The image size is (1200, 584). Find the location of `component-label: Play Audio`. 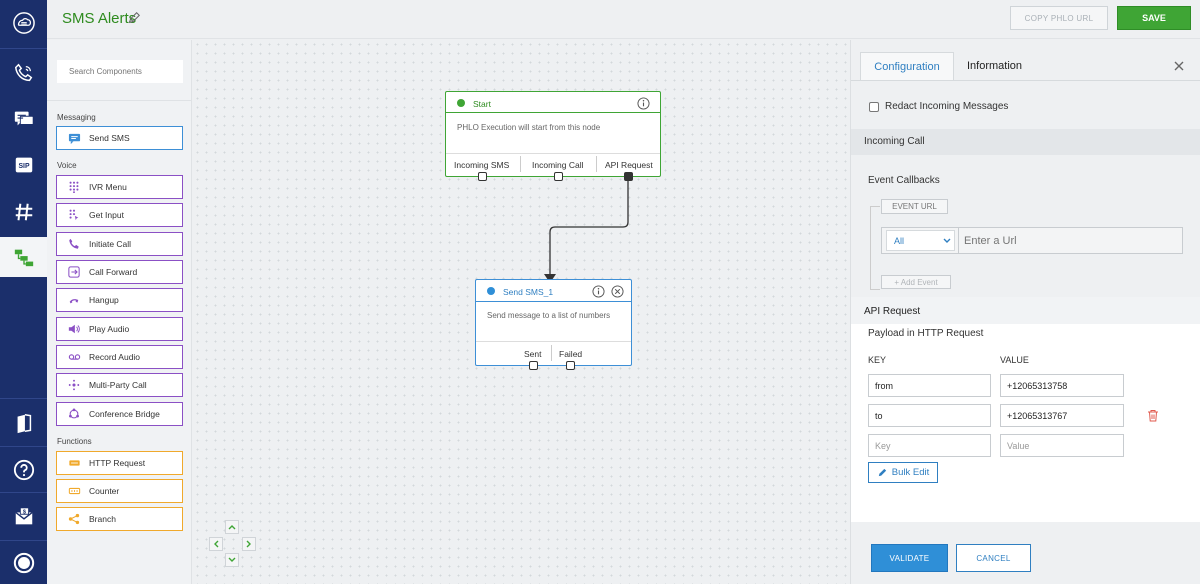

component-label: Play Audio is located at coordinates (109, 329).